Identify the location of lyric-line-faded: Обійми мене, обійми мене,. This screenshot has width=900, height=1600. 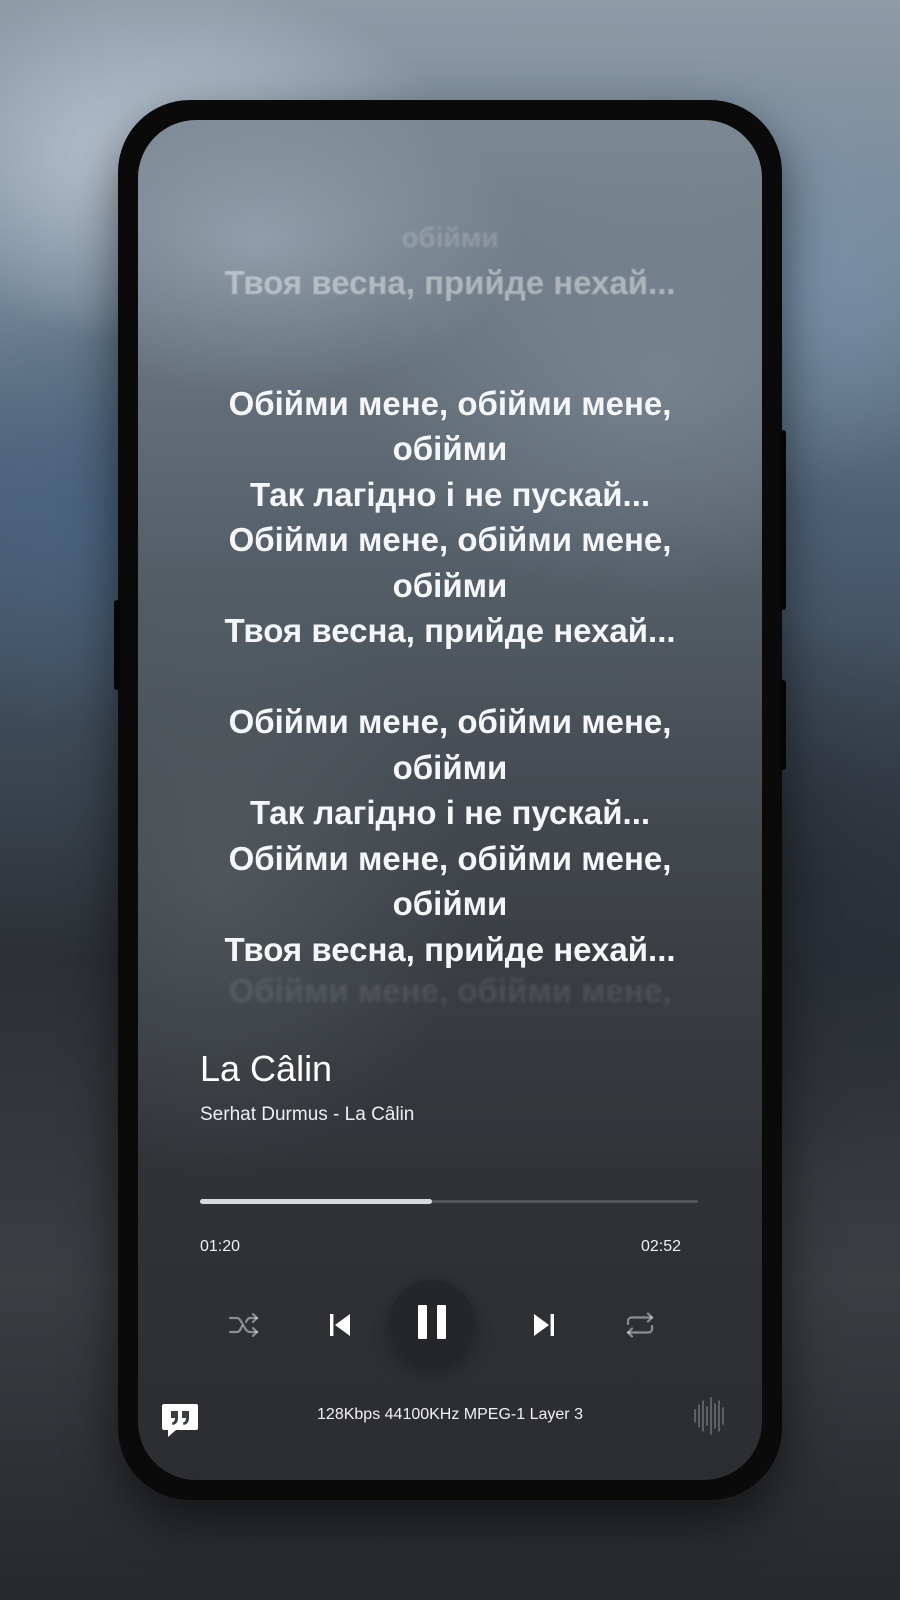
(450, 990).